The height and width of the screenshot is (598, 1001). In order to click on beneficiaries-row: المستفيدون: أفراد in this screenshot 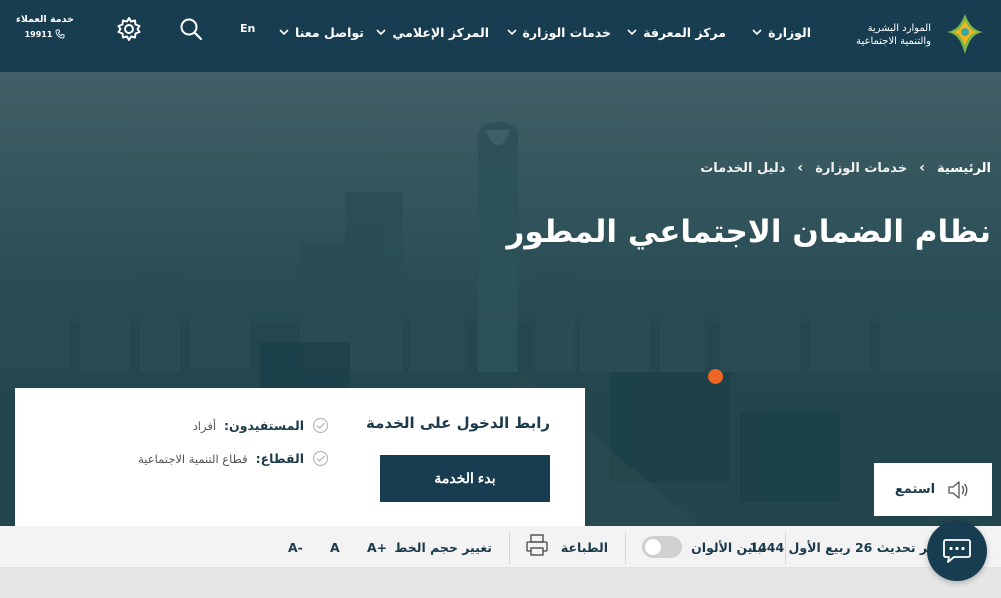, I will do `click(261, 425)`.